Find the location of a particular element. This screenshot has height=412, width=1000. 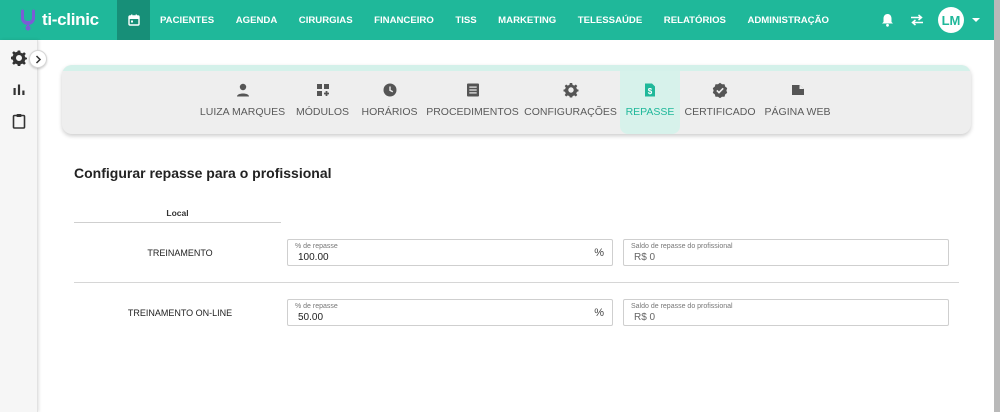

field-value: 100.00 is located at coordinates (313, 257).